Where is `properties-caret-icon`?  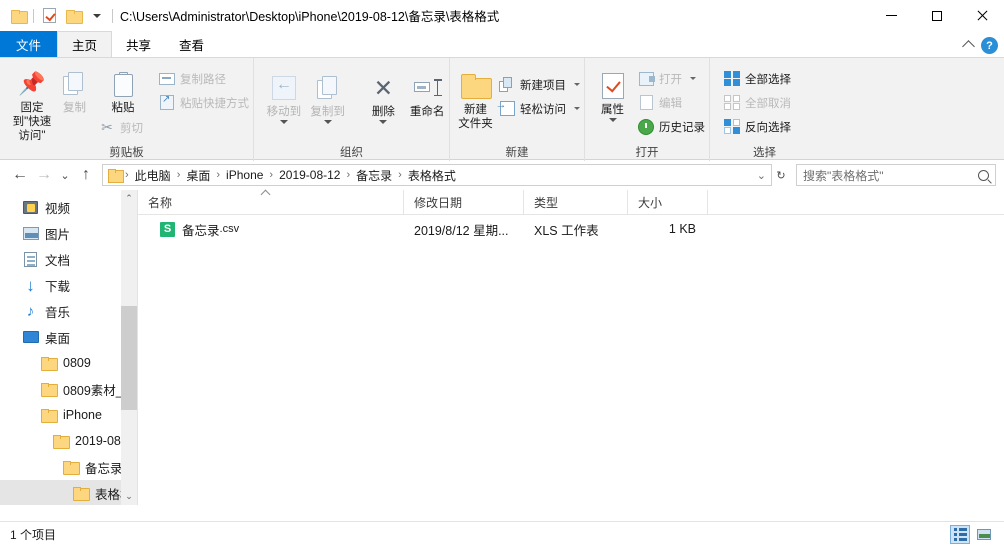 properties-caret-icon is located at coordinates (612, 120).